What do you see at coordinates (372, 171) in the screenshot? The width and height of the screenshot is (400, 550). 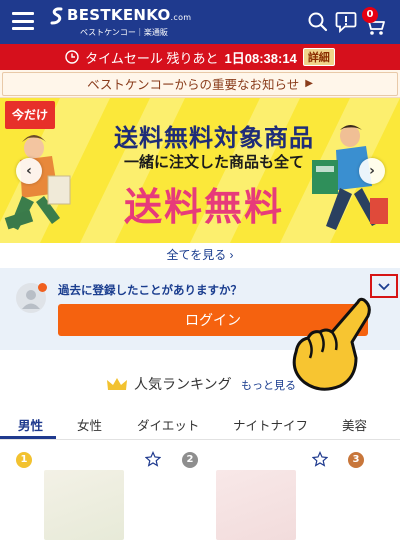 I see `banner-next-button: ›` at bounding box center [372, 171].